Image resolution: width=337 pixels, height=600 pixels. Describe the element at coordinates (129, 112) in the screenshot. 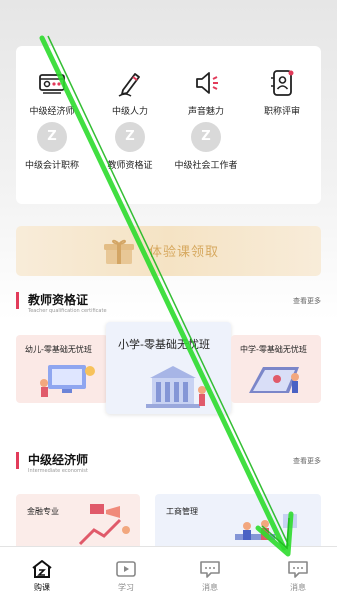

I see `category-label: 中级人力` at that location.